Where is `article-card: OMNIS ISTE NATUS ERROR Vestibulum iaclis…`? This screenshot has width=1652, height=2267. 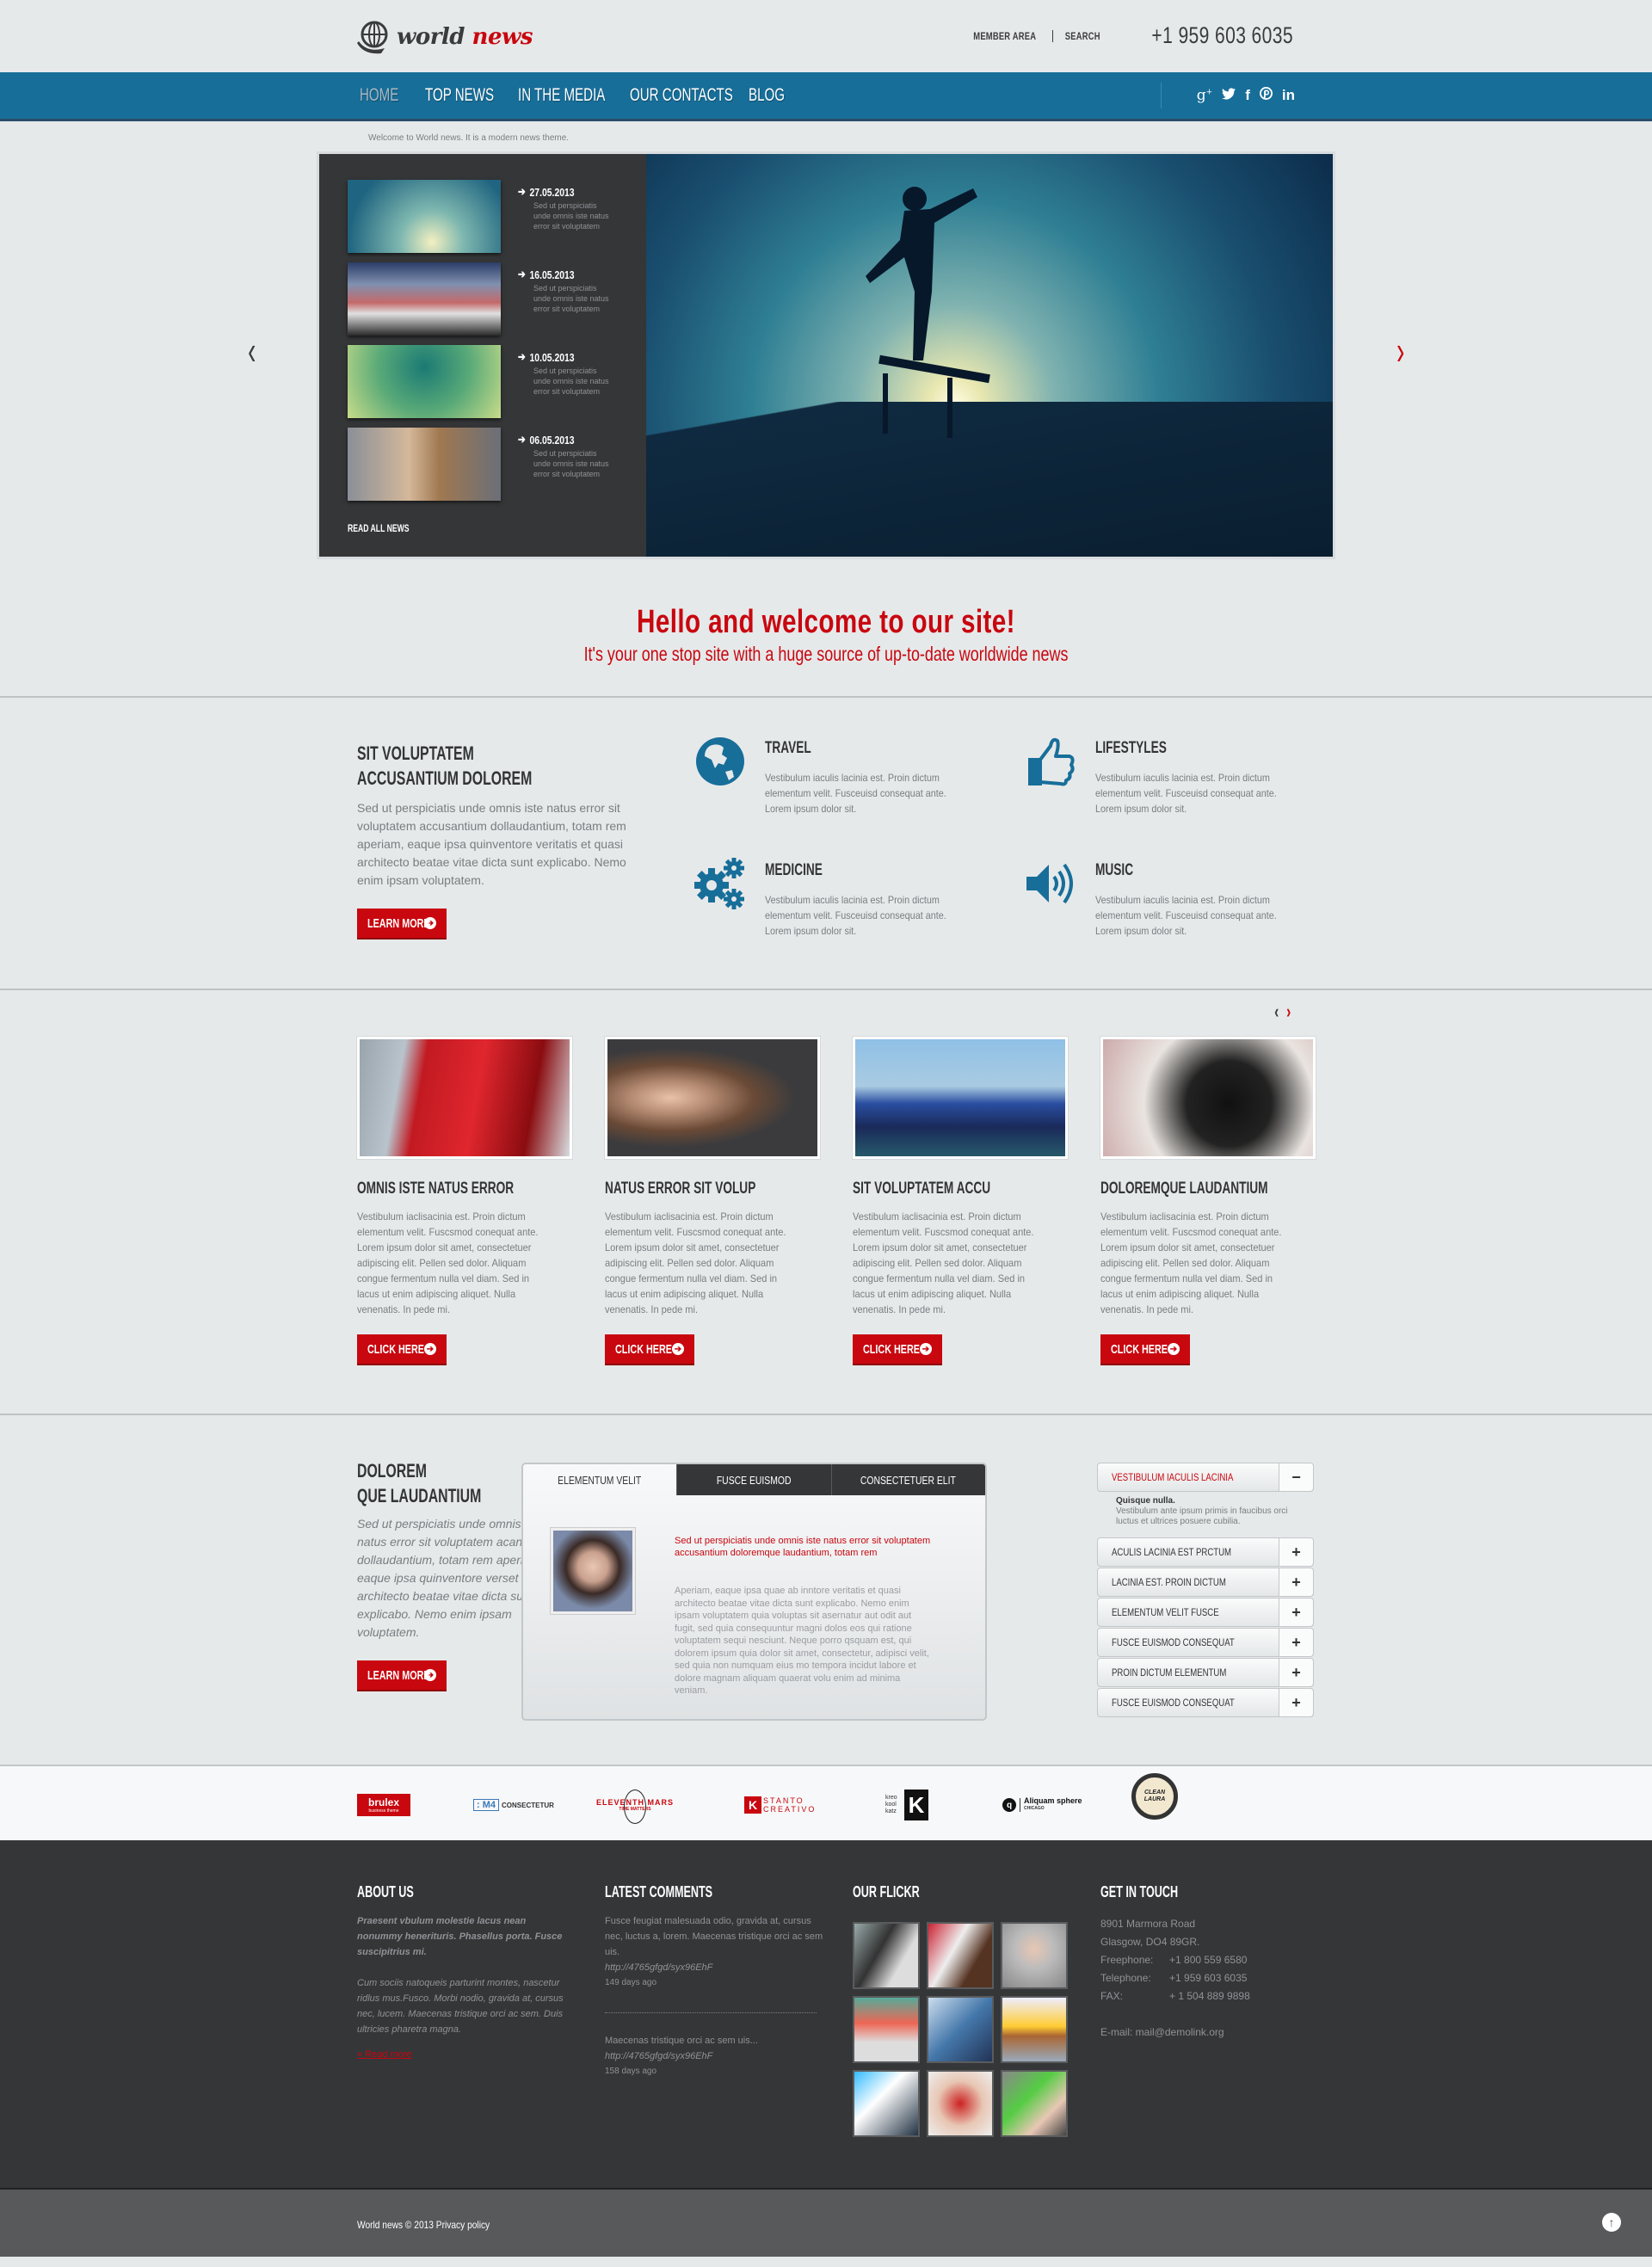 article-card: OMNIS ISTE NATUS ERROR Vestibulum iaclis… is located at coordinates (464, 1200).